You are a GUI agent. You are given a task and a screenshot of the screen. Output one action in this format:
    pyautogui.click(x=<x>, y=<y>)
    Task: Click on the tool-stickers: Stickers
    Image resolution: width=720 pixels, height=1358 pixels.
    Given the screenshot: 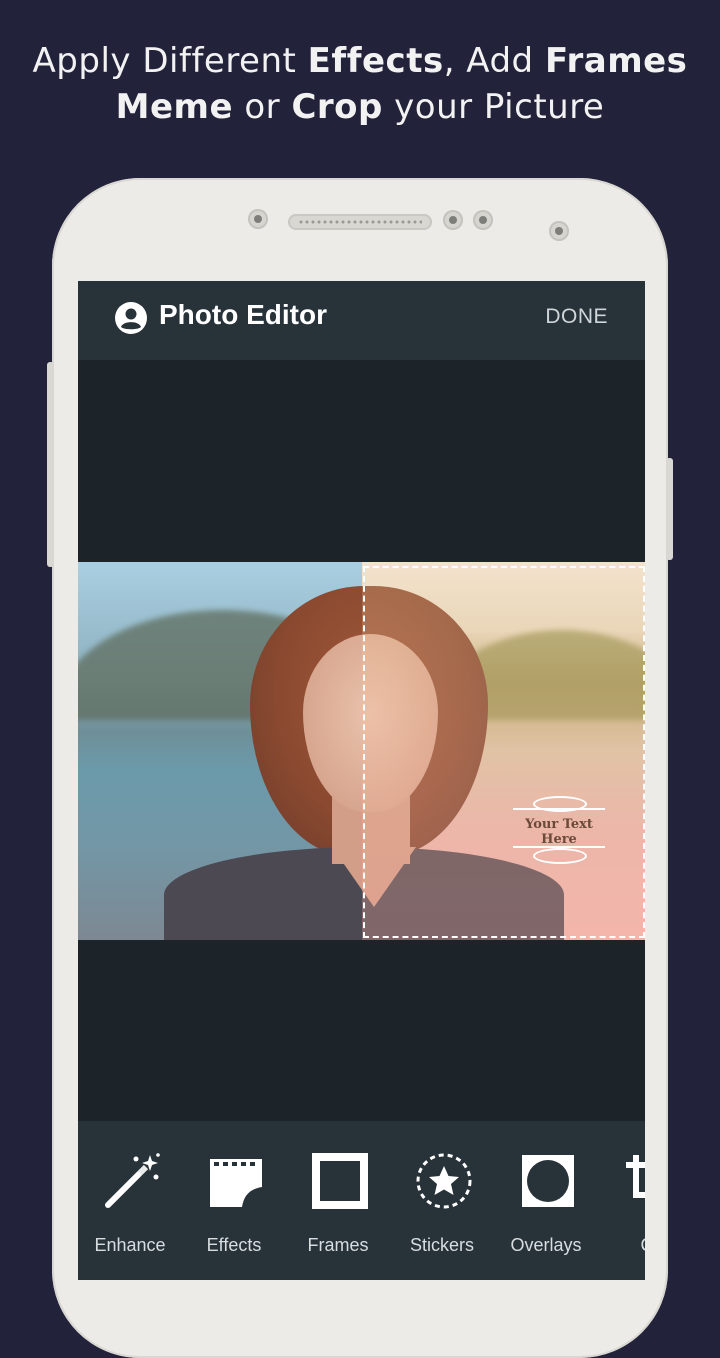 What is the action you would take?
    pyautogui.click(x=442, y=1200)
    